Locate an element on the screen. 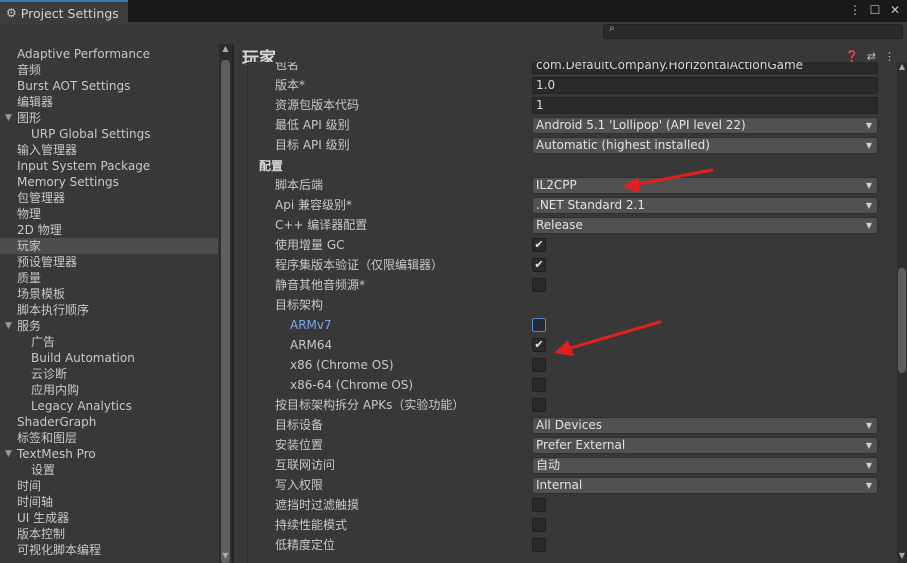 The image size is (907, 563). setting-label: 静音其他音频源* is located at coordinates (320, 285).